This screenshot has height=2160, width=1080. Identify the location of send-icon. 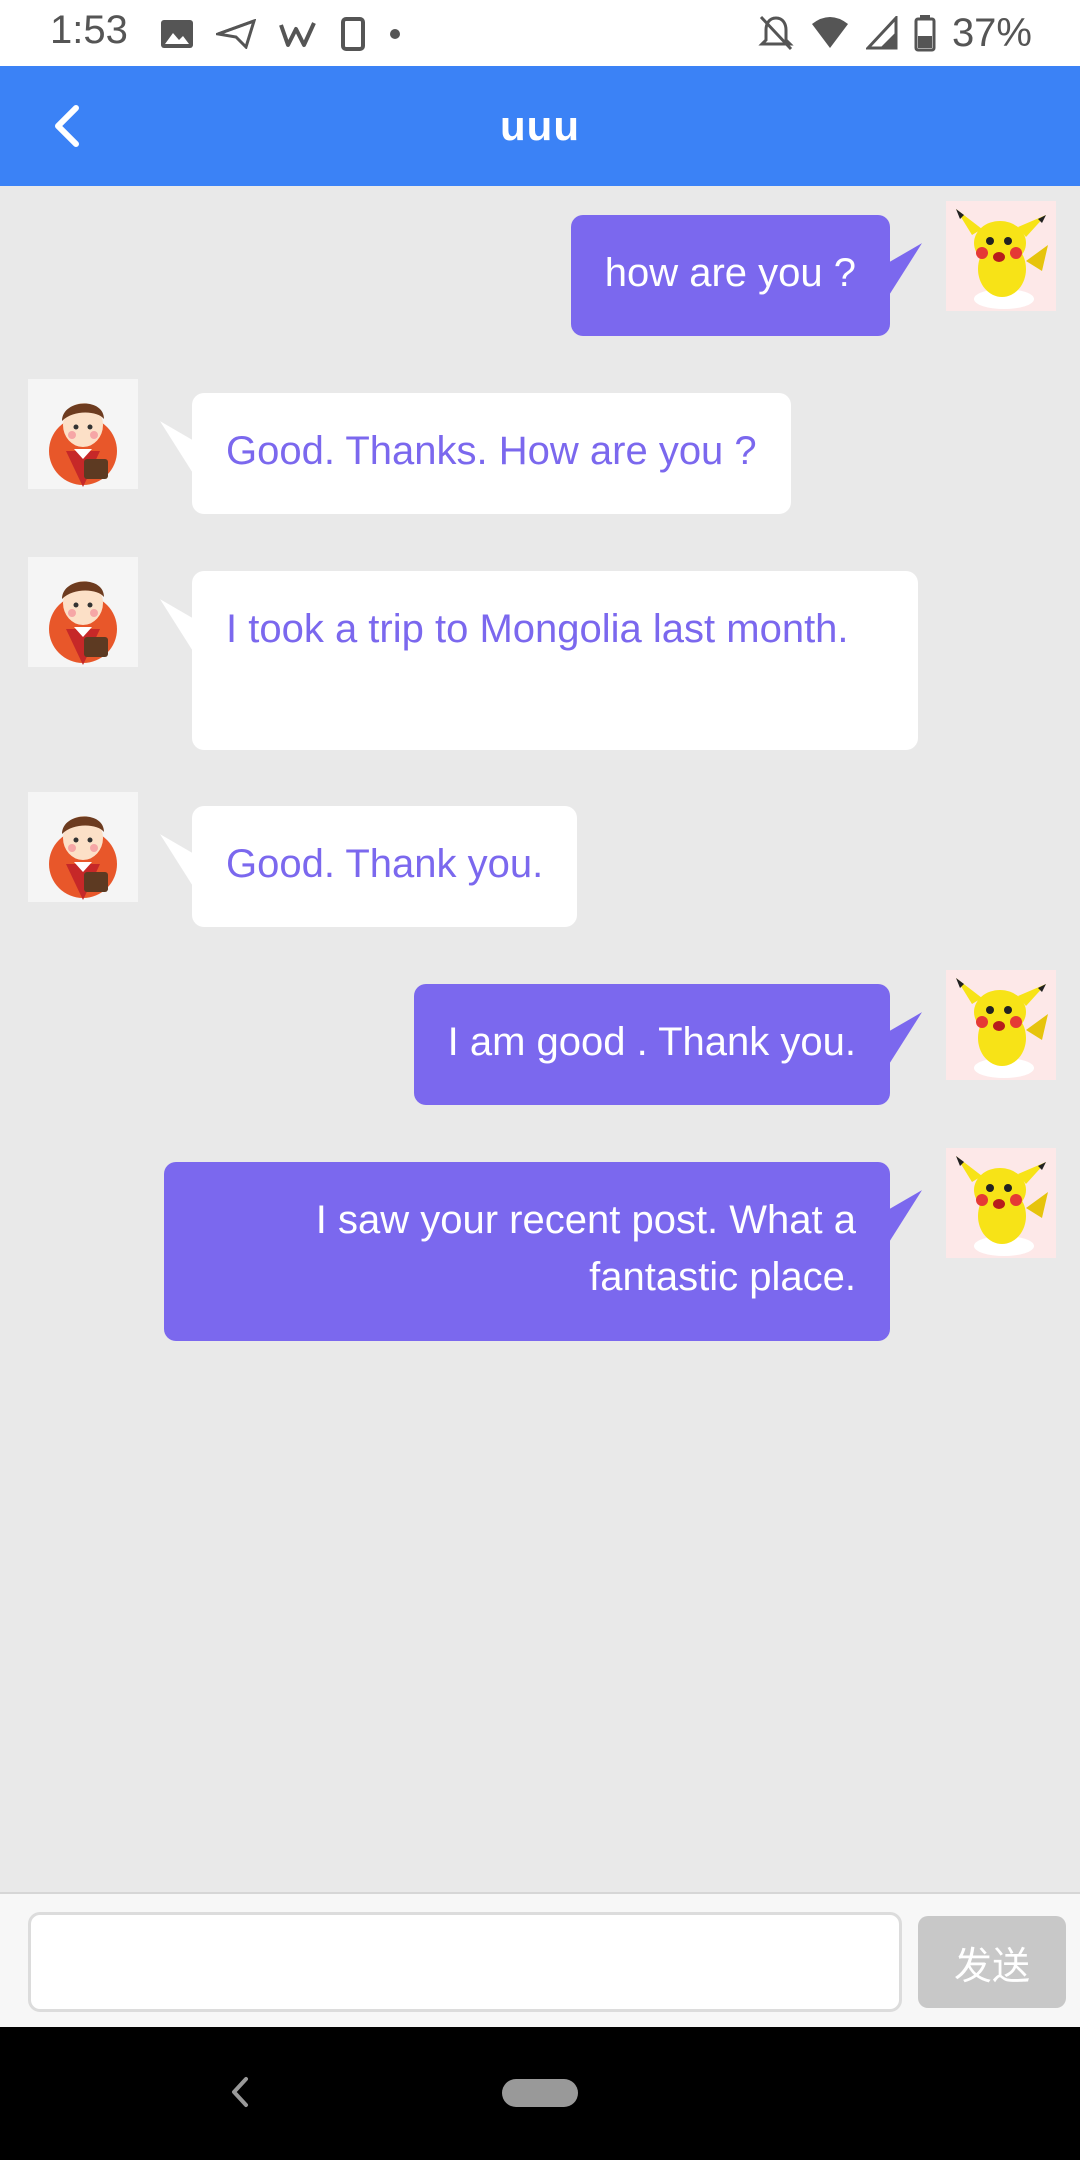
(236, 34).